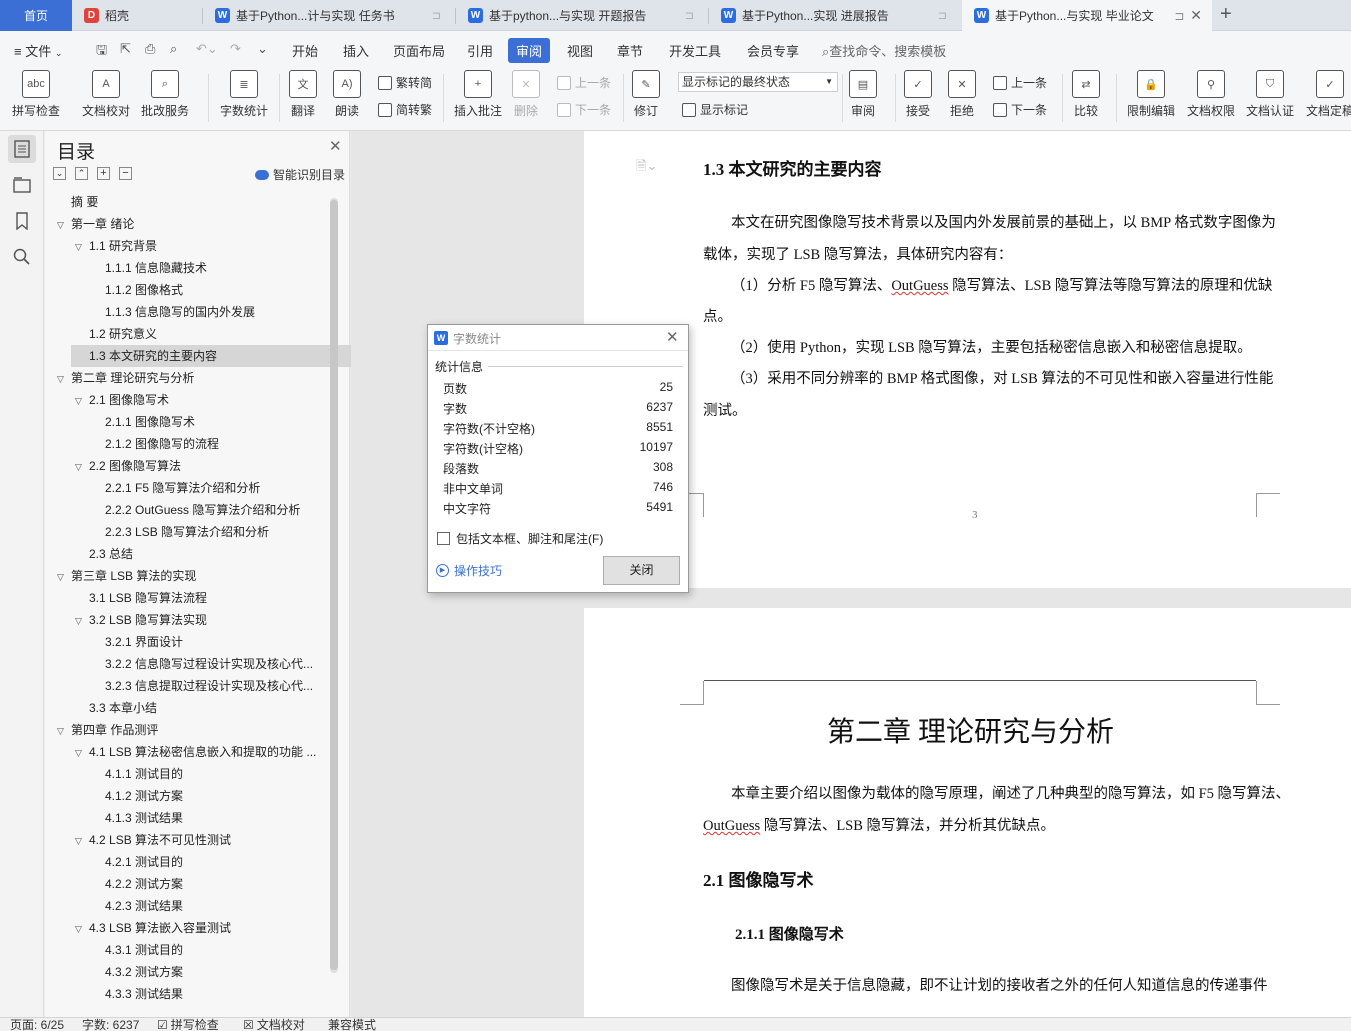  What do you see at coordinates (185, 202) in the screenshot?
I see `toc-item: 摘 要` at bounding box center [185, 202].